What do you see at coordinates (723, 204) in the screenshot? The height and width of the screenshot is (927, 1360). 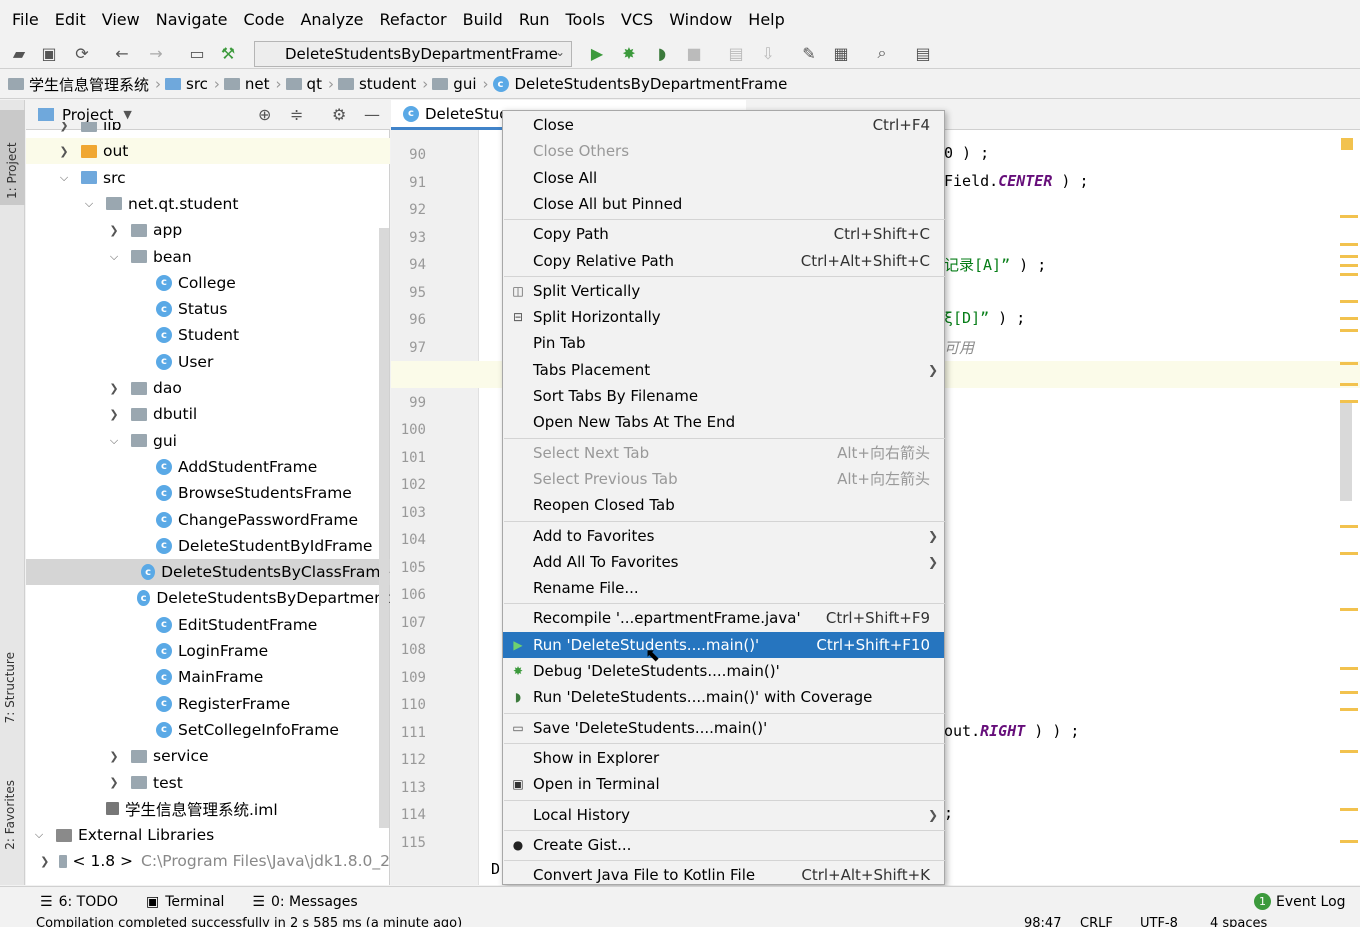 I see `menu-item-close-all-but-pinned: Close All but Pinned` at bounding box center [723, 204].